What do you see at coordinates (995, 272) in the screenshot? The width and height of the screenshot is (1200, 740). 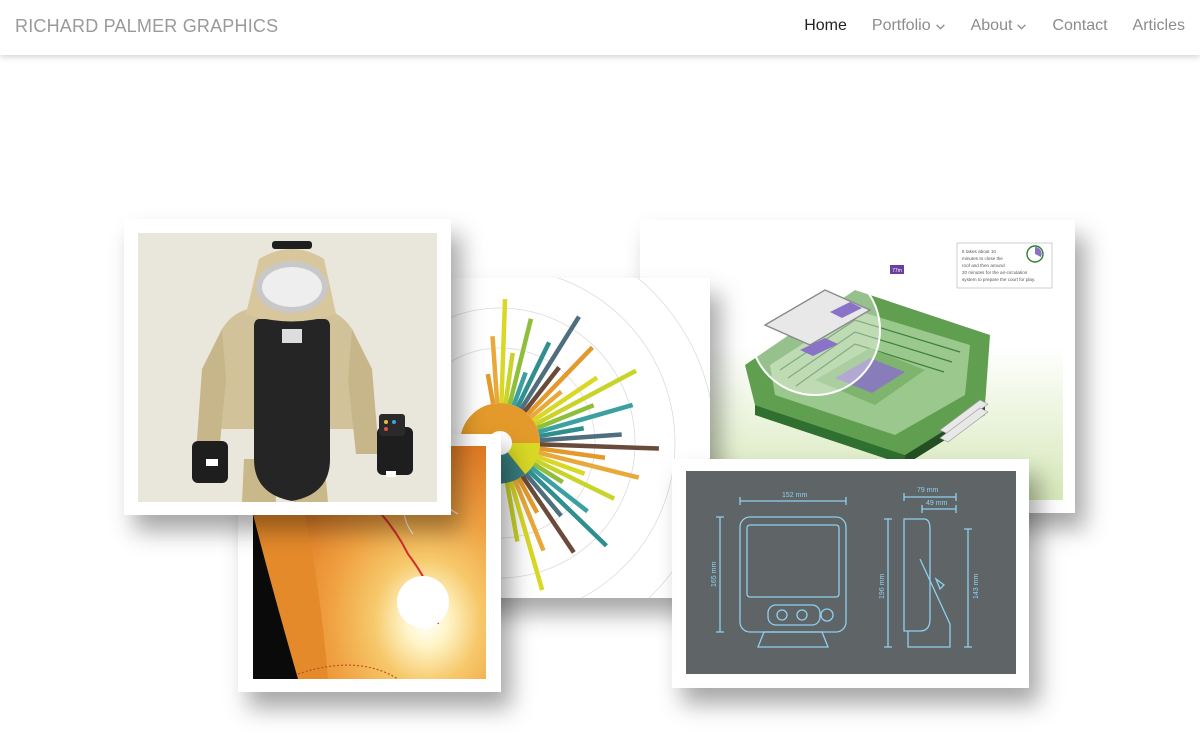 I see `stadium-note-line-4: 20 minutes for the air-circulation` at bounding box center [995, 272].